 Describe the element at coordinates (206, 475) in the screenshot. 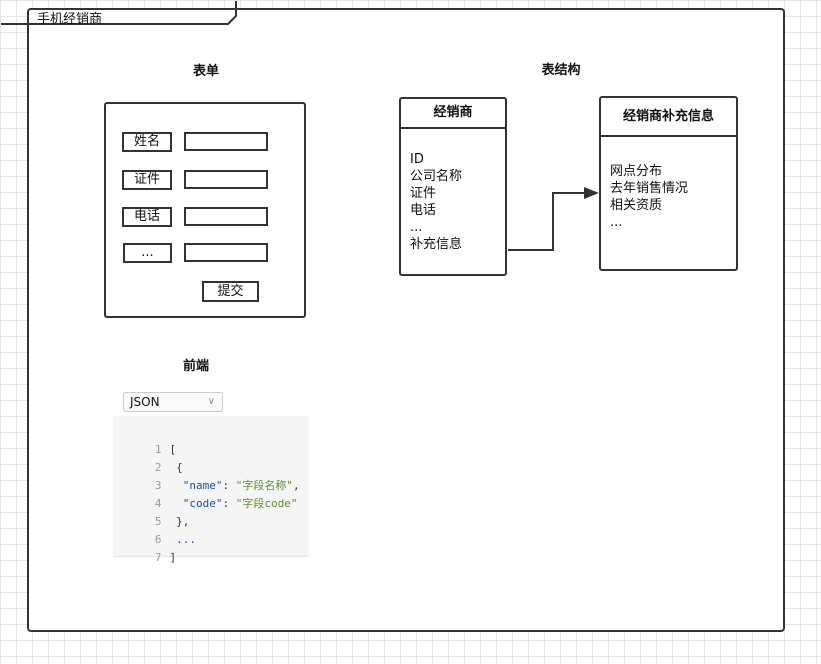

I see `code-line: 3 "name": "字段名称",` at that location.